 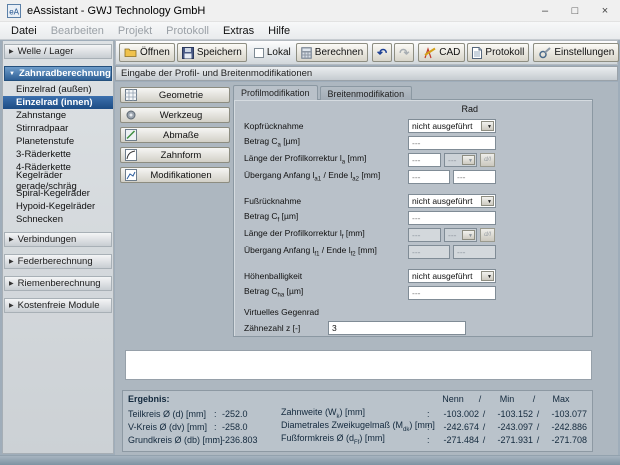 I want to click on kopf-laenge-dropdown: ---, so click(x=460, y=159).